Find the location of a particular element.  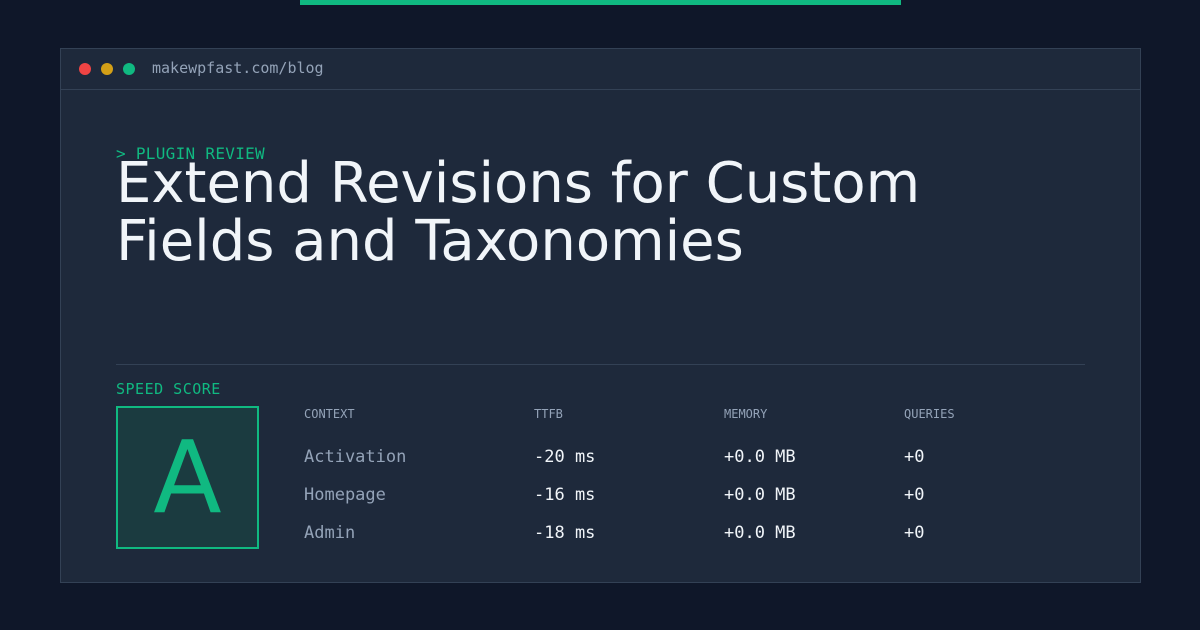

window-titlebar: makewpfast.com/blog is located at coordinates (600, 69).